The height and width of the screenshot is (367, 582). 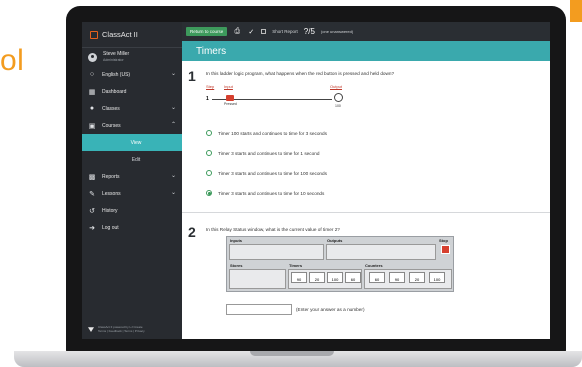 I want to click on output-label: Output, so click(x=336, y=86).